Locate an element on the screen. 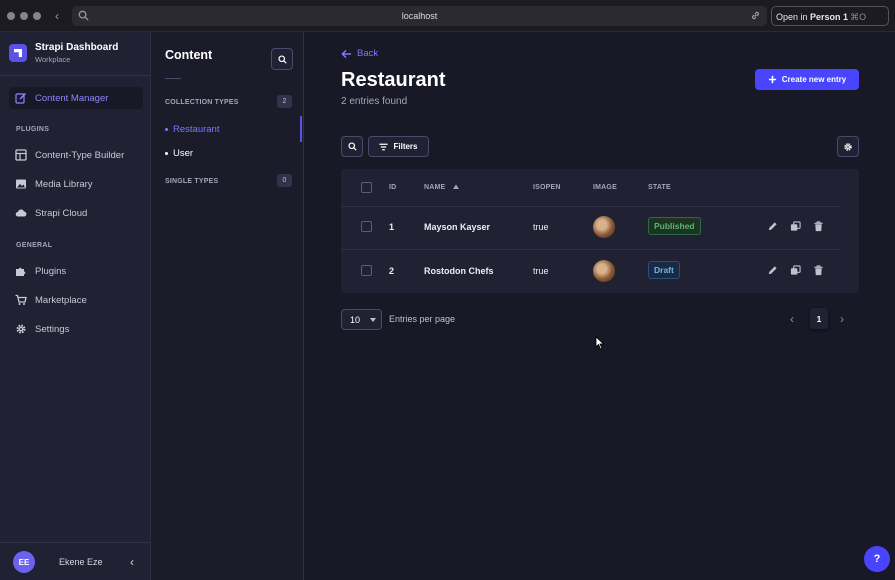  chevron-down-icon is located at coordinates (373, 319).